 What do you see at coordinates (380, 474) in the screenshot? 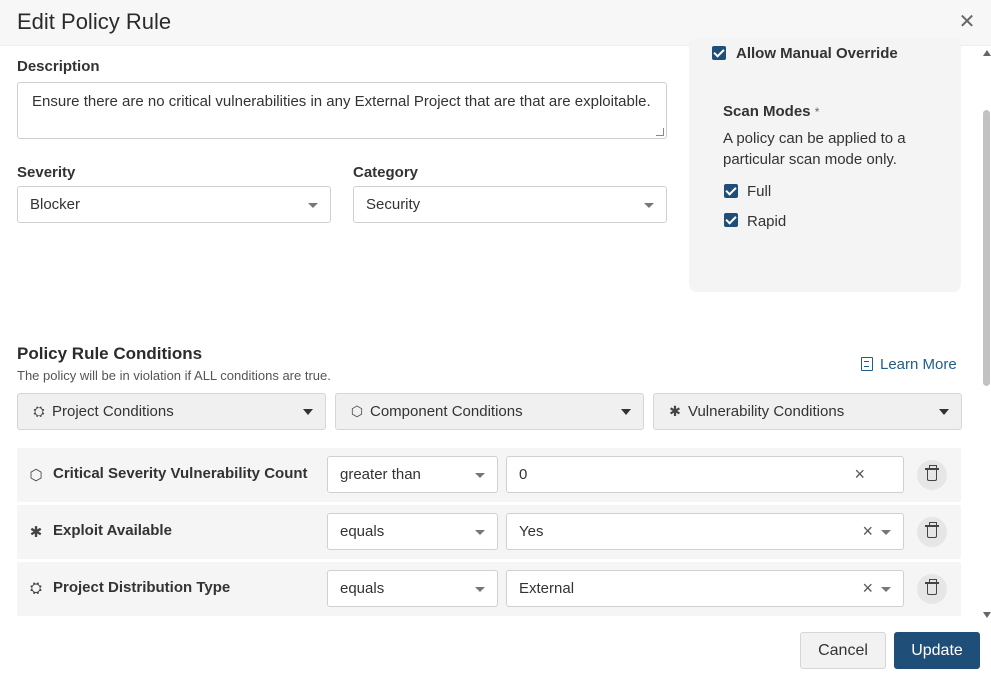
I see `operator-value: greater than` at bounding box center [380, 474].